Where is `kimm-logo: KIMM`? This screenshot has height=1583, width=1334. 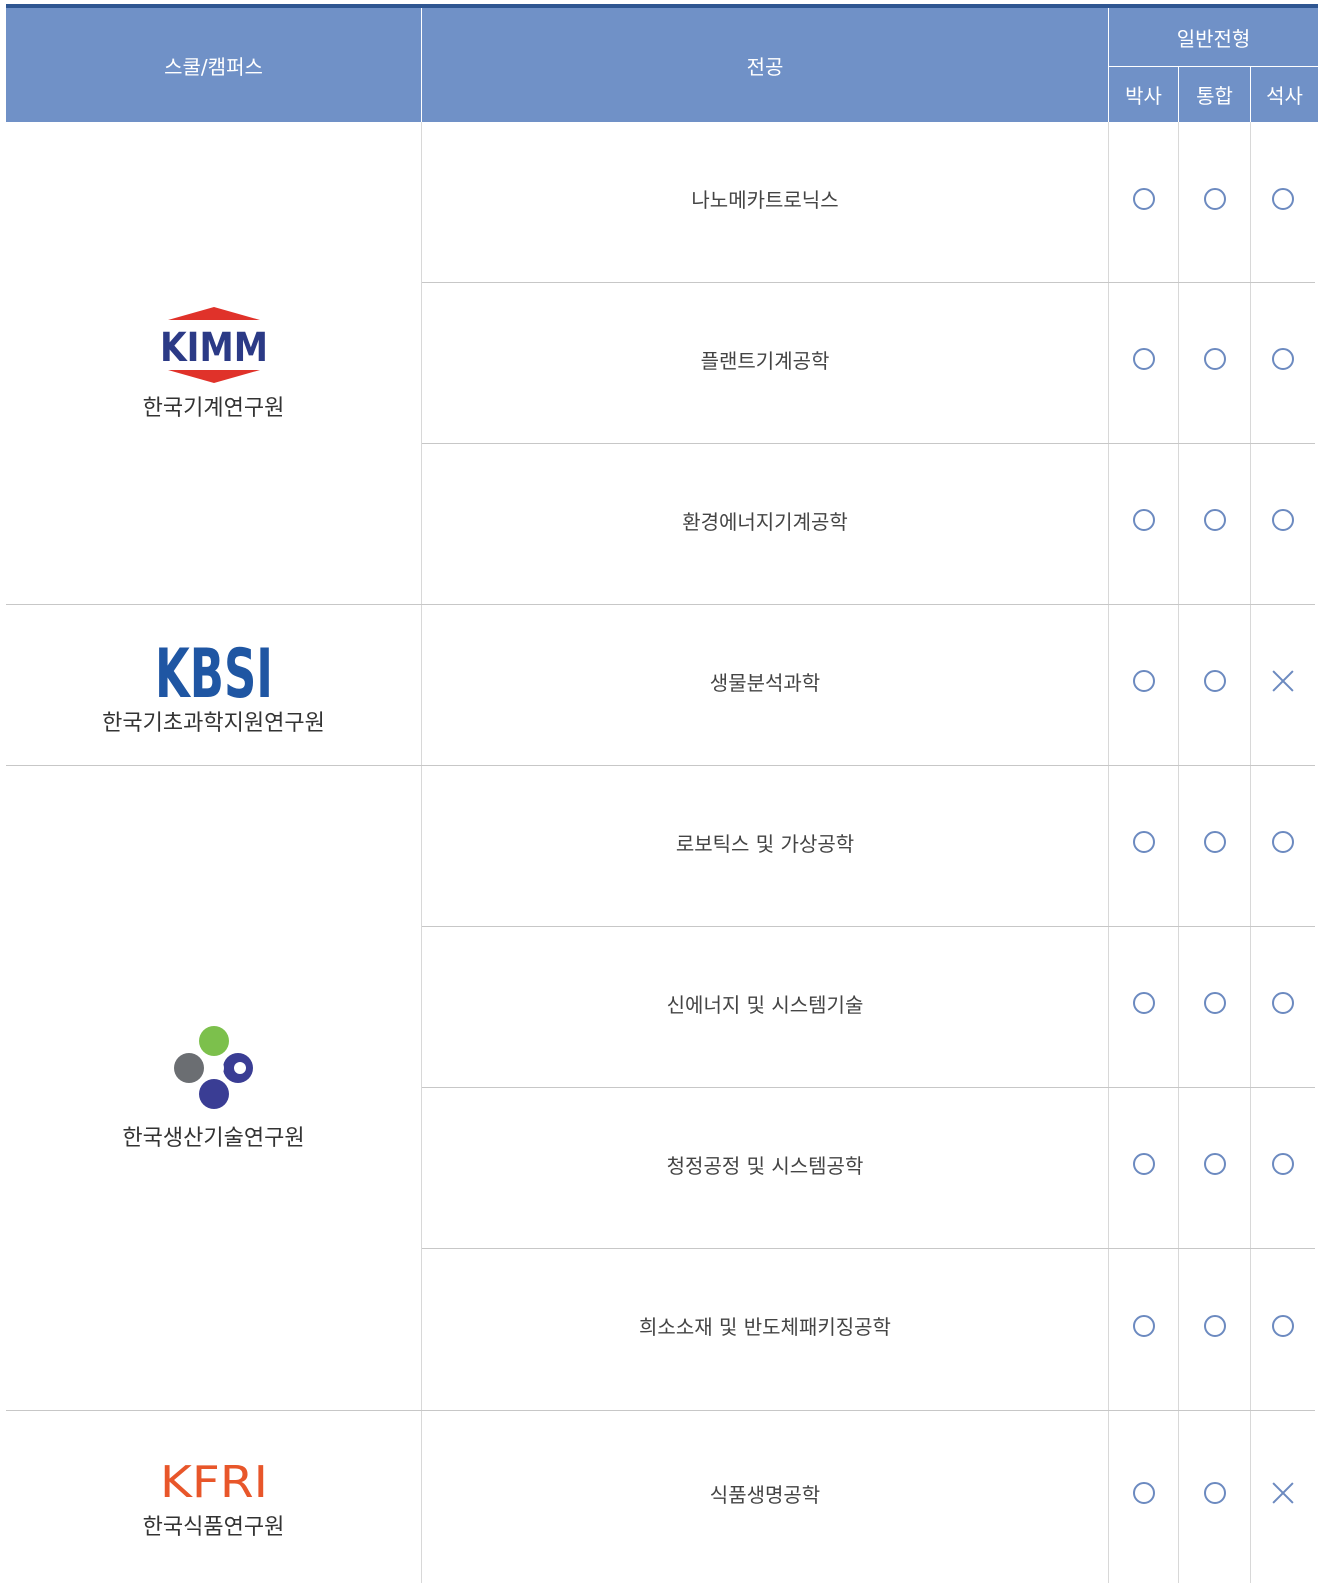
kimm-logo: KIMM is located at coordinates (214, 344).